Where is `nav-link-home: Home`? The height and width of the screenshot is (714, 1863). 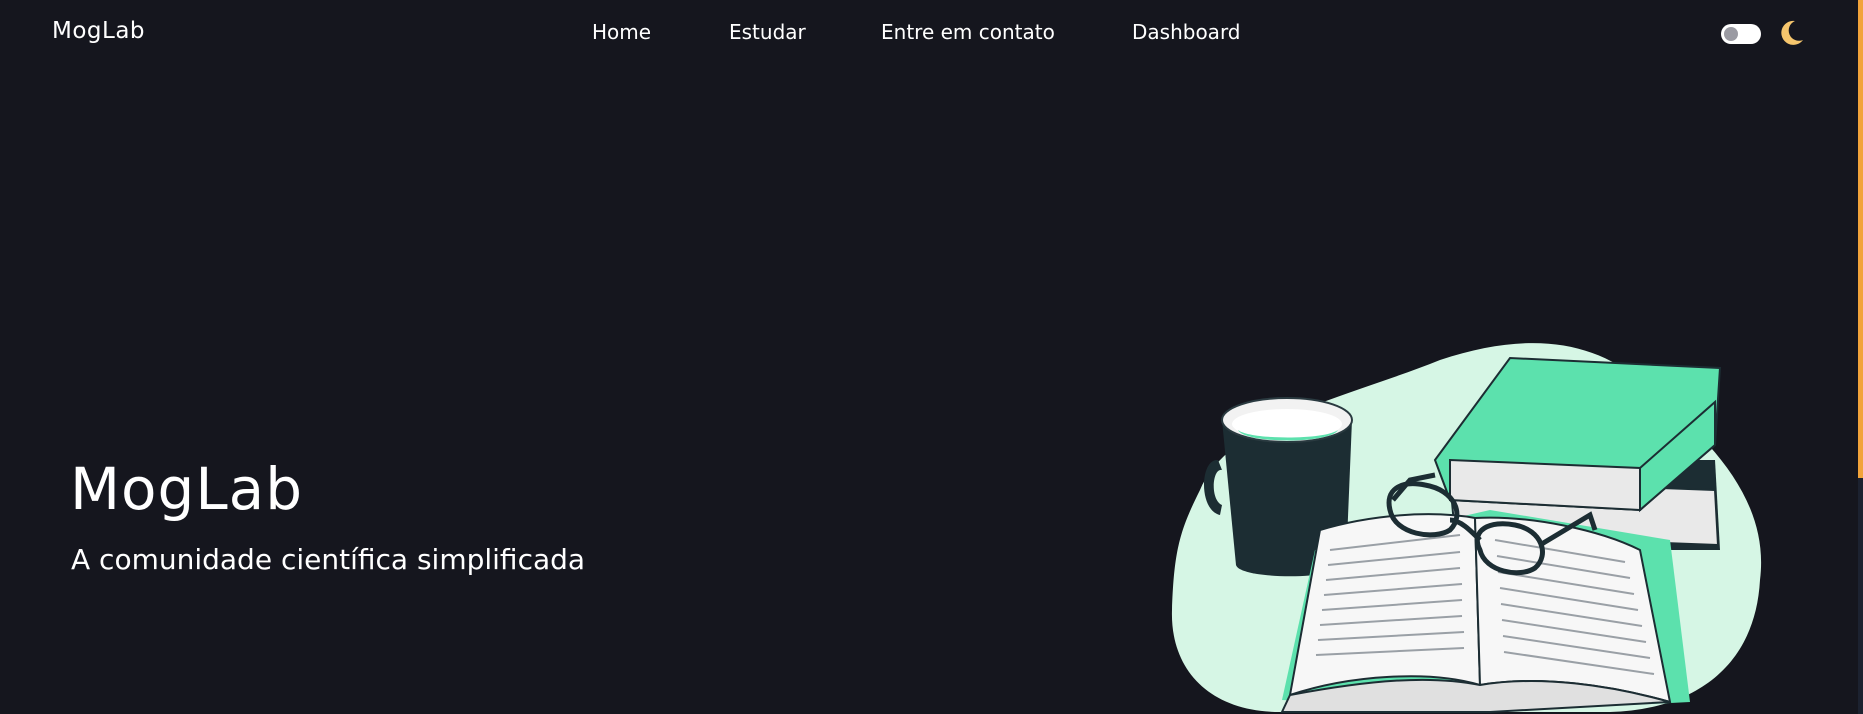
nav-link-home: Home is located at coordinates (621, 32).